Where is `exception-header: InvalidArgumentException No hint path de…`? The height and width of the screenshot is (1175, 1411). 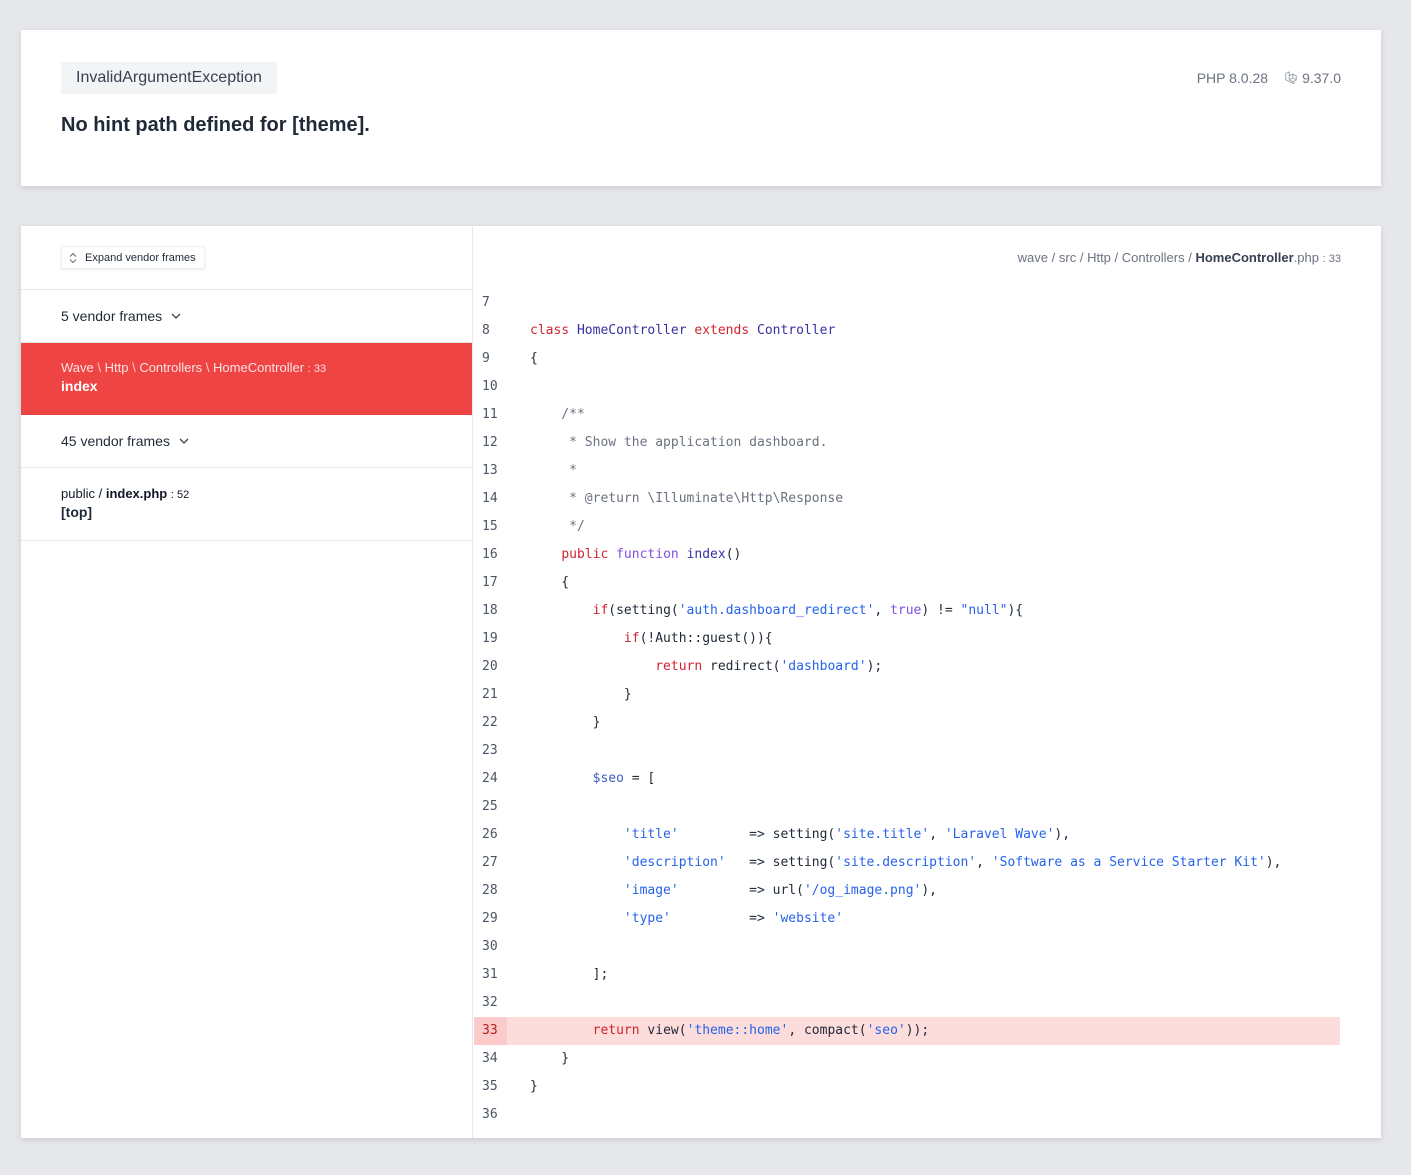
exception-header: InvalidArgumentException No hint path de… is located at coordinates (701, 108).